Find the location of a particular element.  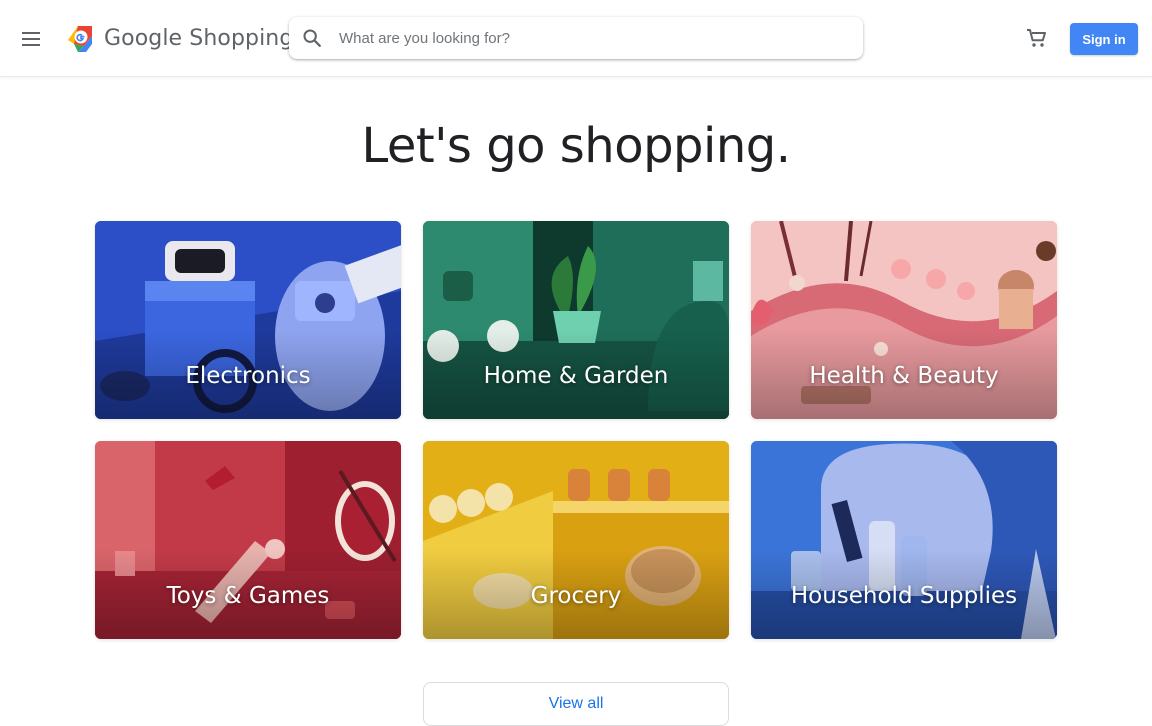

category-label: Household Supplies is located at coordinates (904, 596).